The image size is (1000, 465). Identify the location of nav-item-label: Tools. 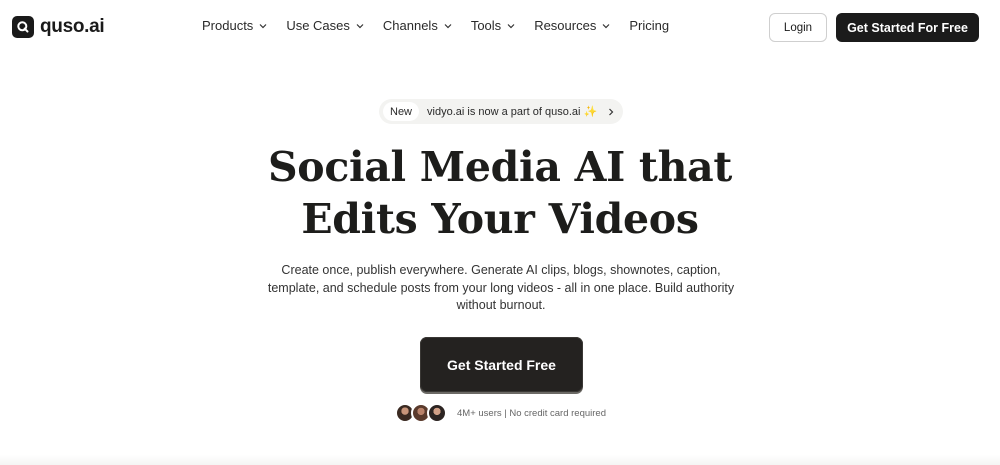
(486, 25).